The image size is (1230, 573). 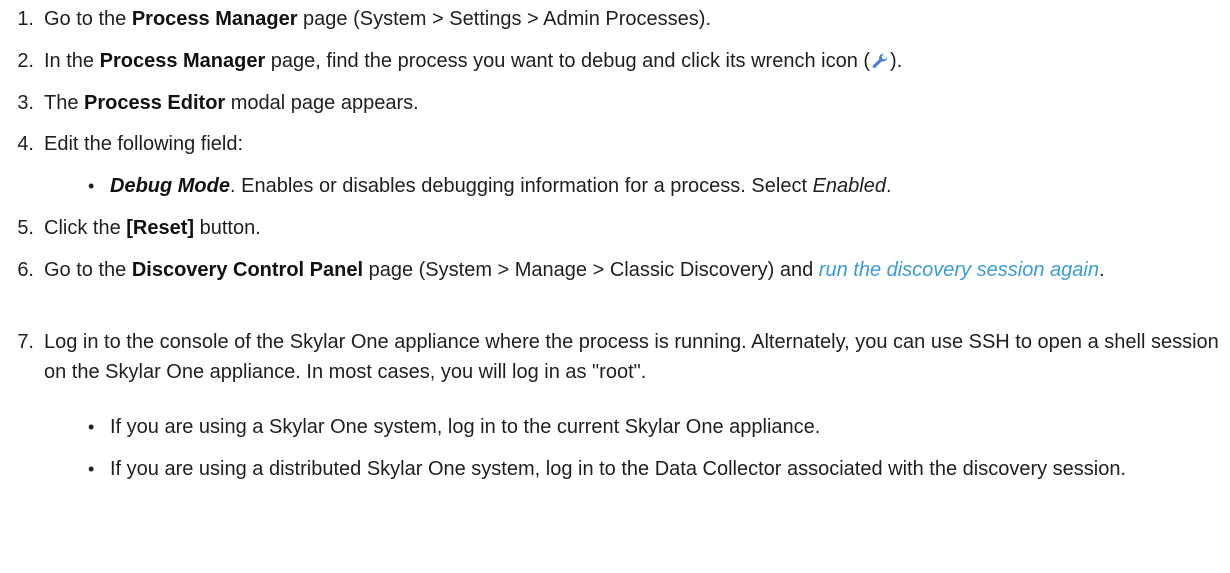 What do you see at coordinates (25, 228) in the screenshot?
I see `step-number: 5.` at bounding box center [25, 228].